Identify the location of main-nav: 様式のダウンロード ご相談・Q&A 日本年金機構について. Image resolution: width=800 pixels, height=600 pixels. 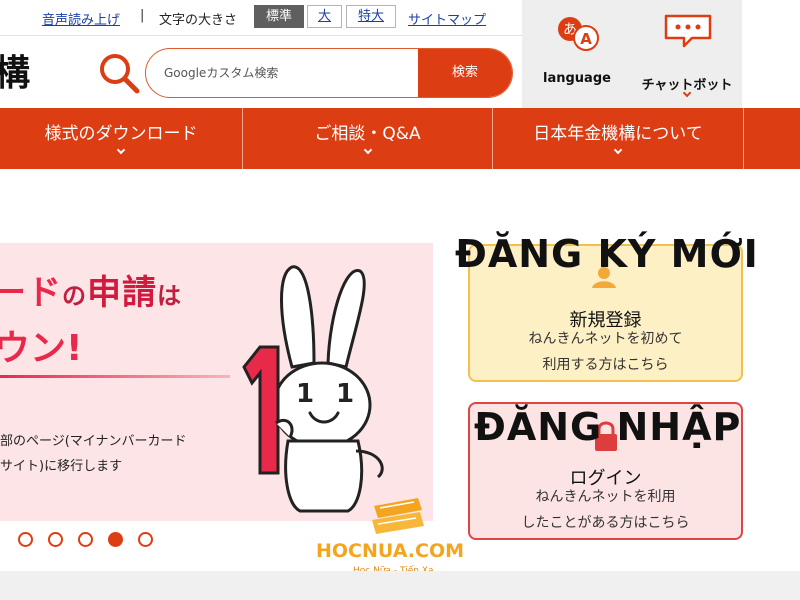
(400, 138).